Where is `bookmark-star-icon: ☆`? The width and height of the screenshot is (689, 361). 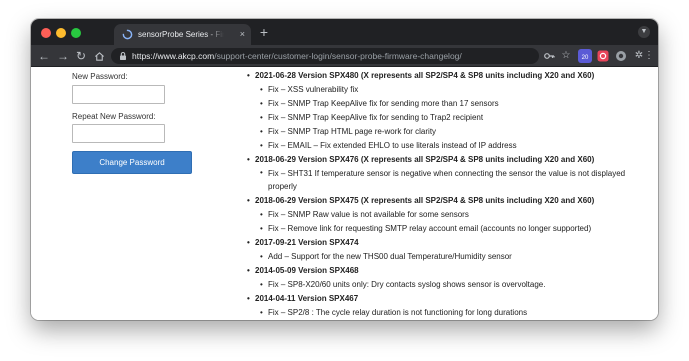 bookmark-star-icon: ☆ is located at coordinates (566, 56).